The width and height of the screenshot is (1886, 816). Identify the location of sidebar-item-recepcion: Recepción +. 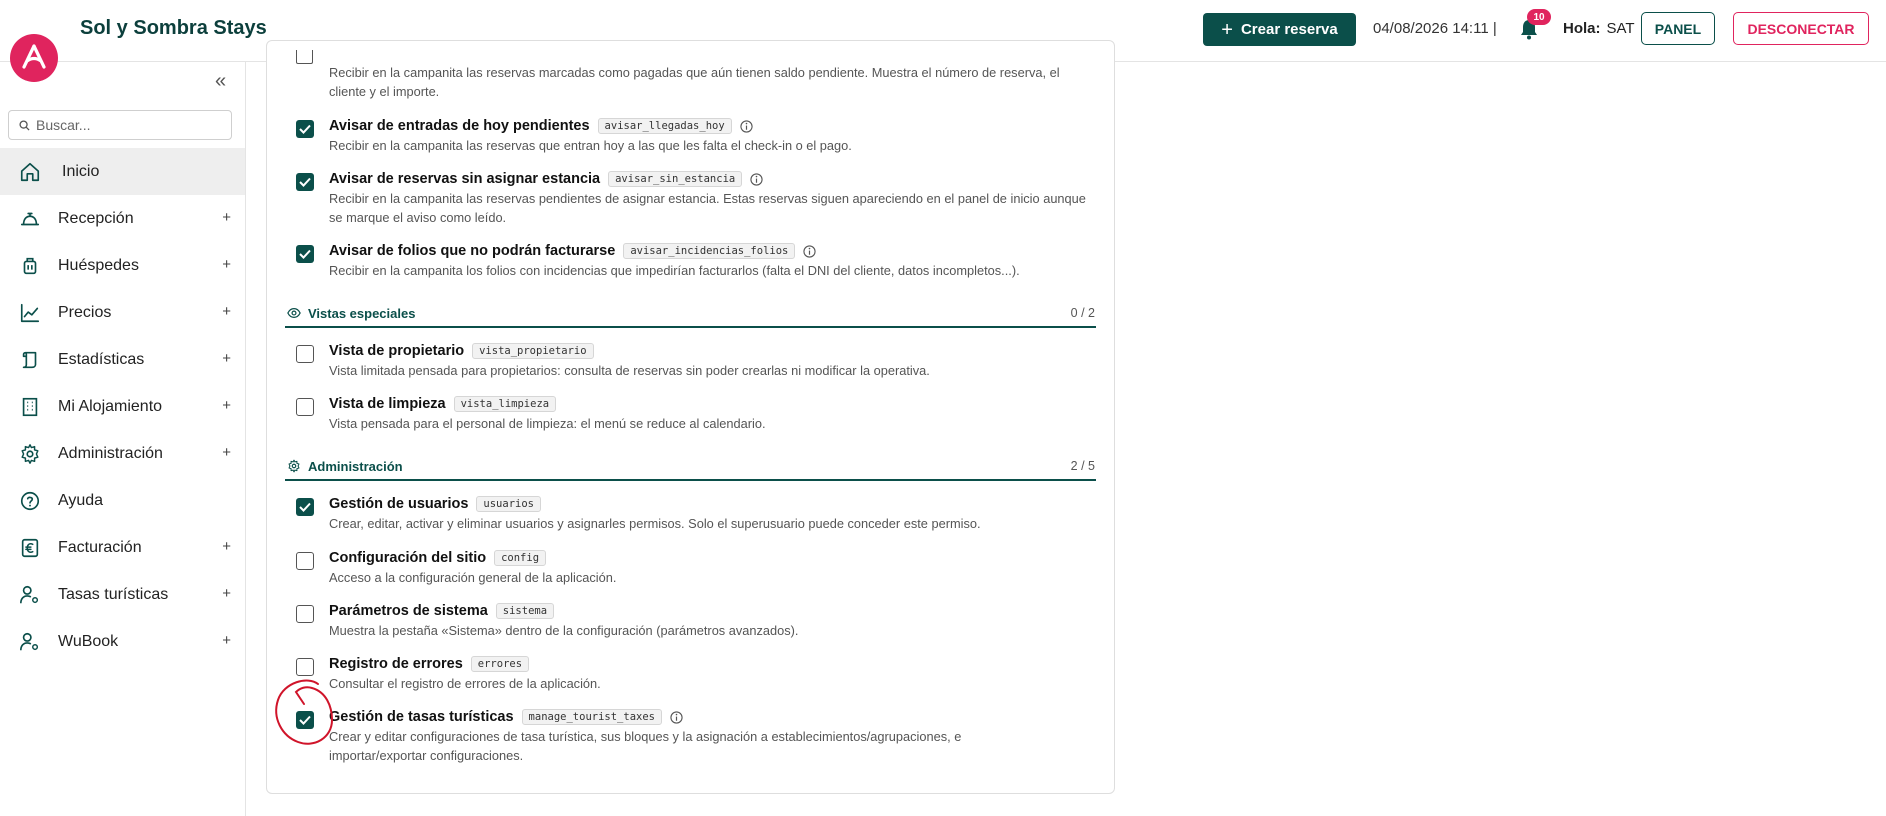
(122, 218).